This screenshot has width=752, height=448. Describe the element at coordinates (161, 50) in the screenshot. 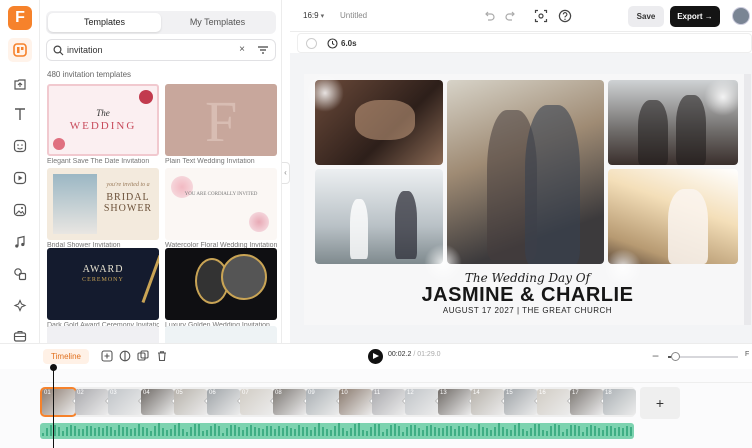

I see `search-input: invitation ×` at that location.